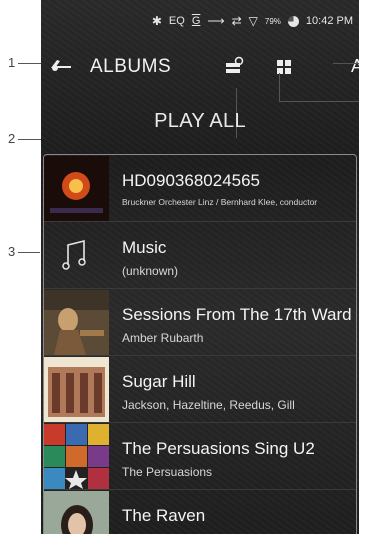 The width and height of the screenshot is (370, 534). Describe the element at coordinates (167, 472) in the screenshot. I see `album-artist: The Persuasions` at that location.